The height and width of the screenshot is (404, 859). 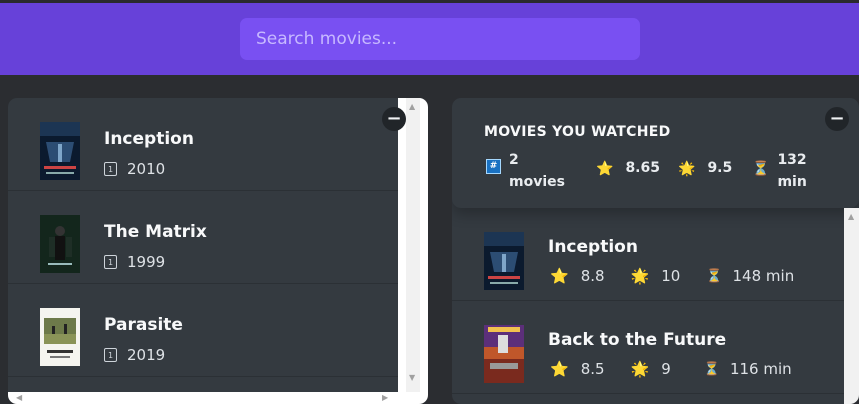 I want to click on movie-meta: 1 2010, so click(x=134, y=169).